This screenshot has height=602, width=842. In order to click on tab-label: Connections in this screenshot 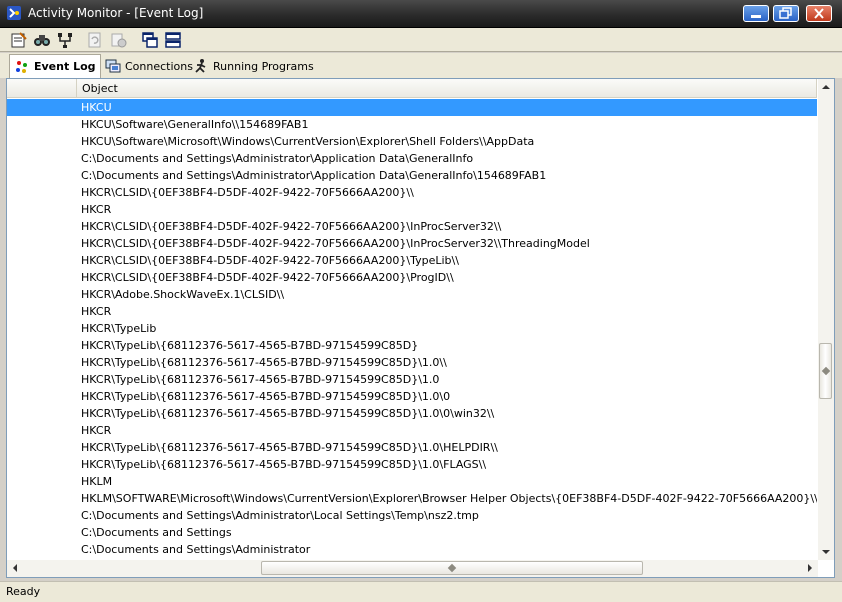, I will do `click(159, 66)`.